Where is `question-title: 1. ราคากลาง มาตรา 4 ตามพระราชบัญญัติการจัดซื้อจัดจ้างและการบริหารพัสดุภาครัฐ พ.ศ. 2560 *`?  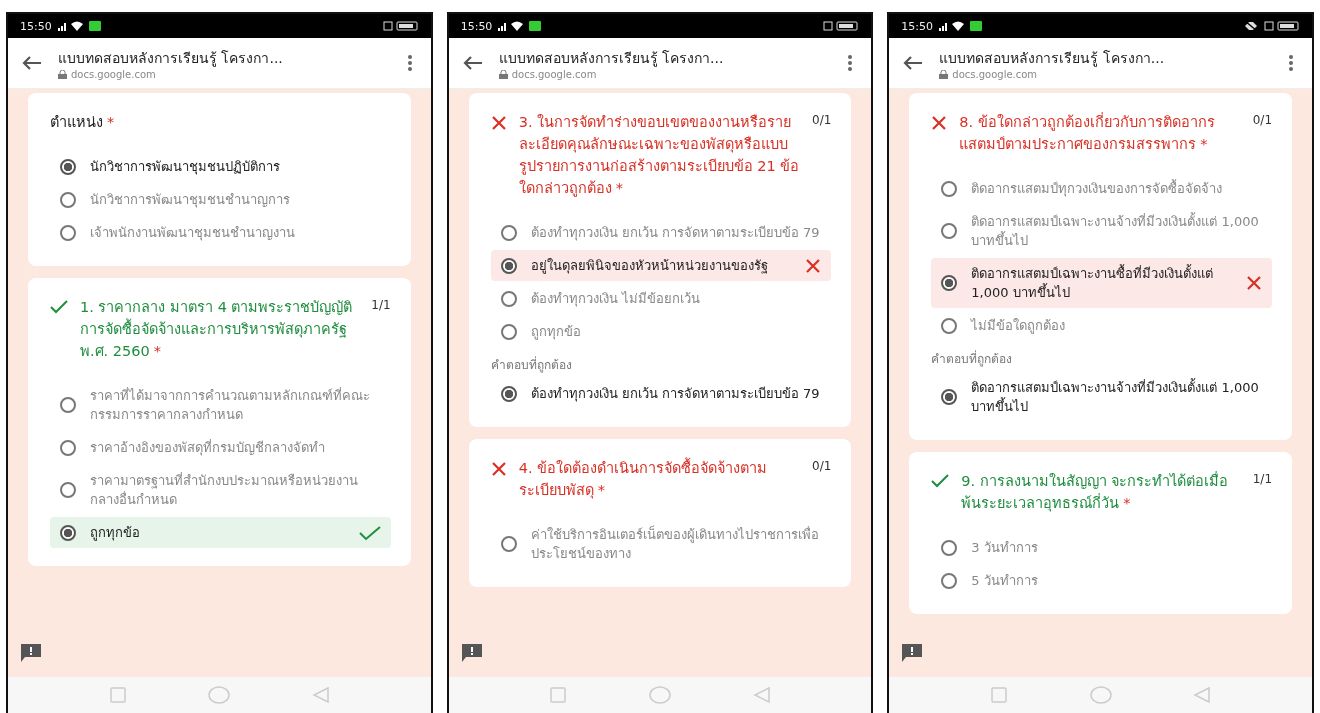 question-title: 1. ราคากลาง มาตรา 4 ตามพระราชบัญญัติการจัดซื้อจัดจ้างและการบริหารพัสดุภาครัฐ พ.ศ. 2560 * is located at coordinates (217, 329).